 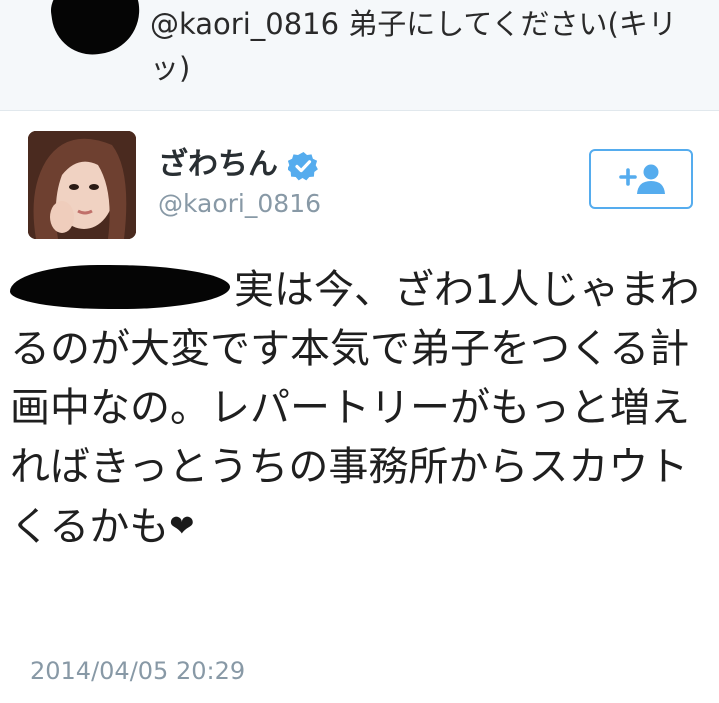 I want to click on heart-icon: ❤, so click(x=182, y=526).